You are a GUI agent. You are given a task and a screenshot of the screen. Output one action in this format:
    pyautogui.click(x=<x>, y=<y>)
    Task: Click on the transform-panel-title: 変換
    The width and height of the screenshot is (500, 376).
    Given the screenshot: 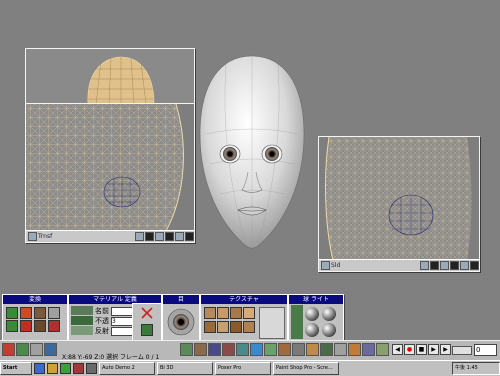 What is the action you would take?
    pyautogui.click(x=35, y=299)
    